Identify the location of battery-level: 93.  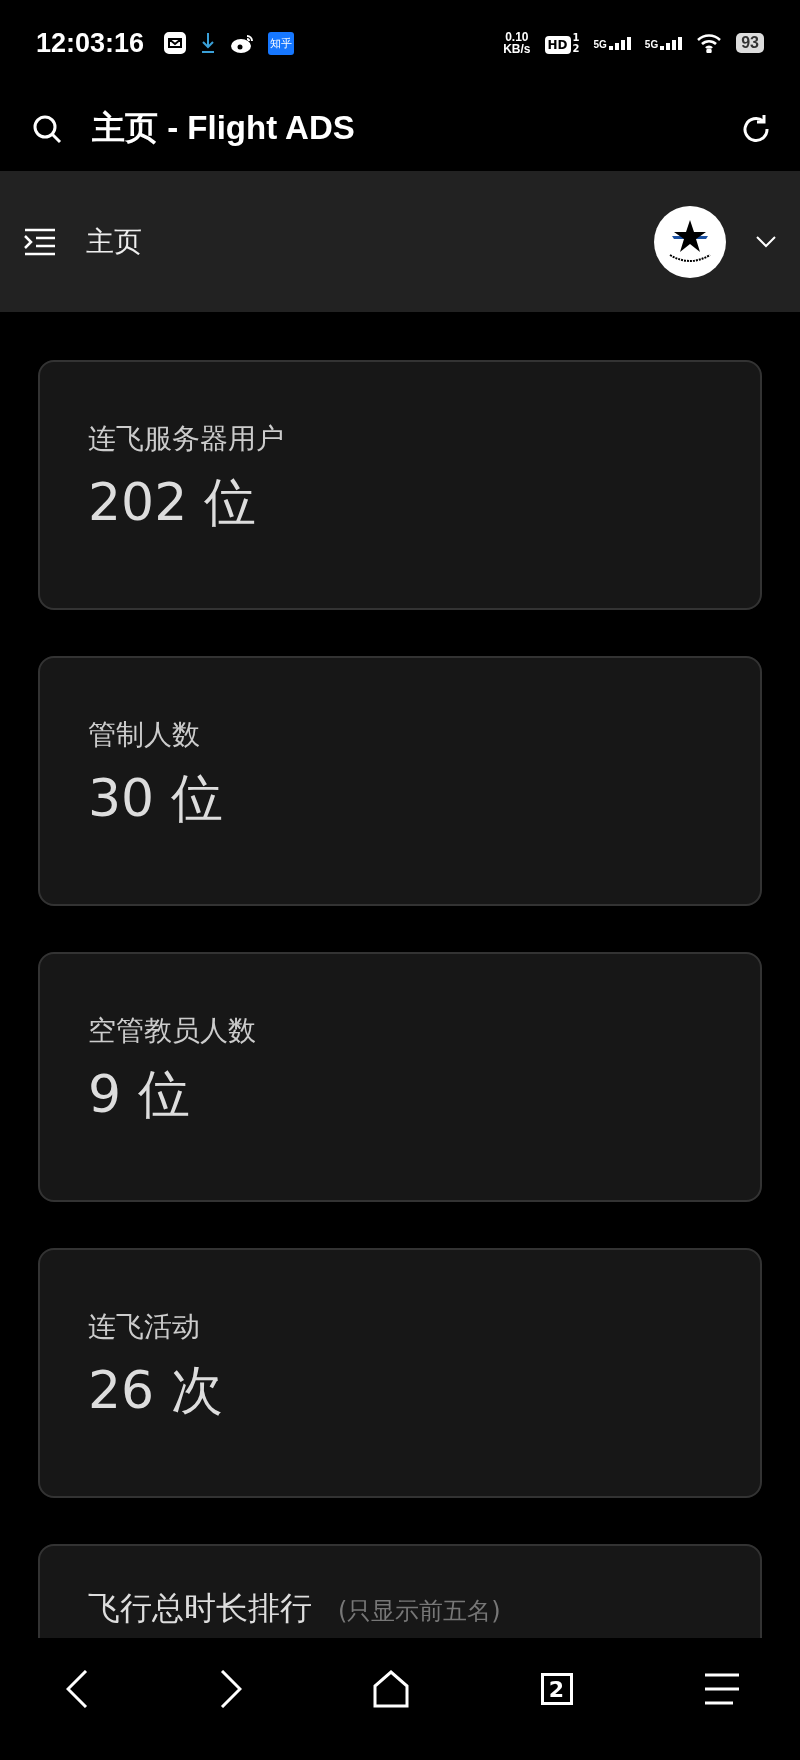
(750, 43).